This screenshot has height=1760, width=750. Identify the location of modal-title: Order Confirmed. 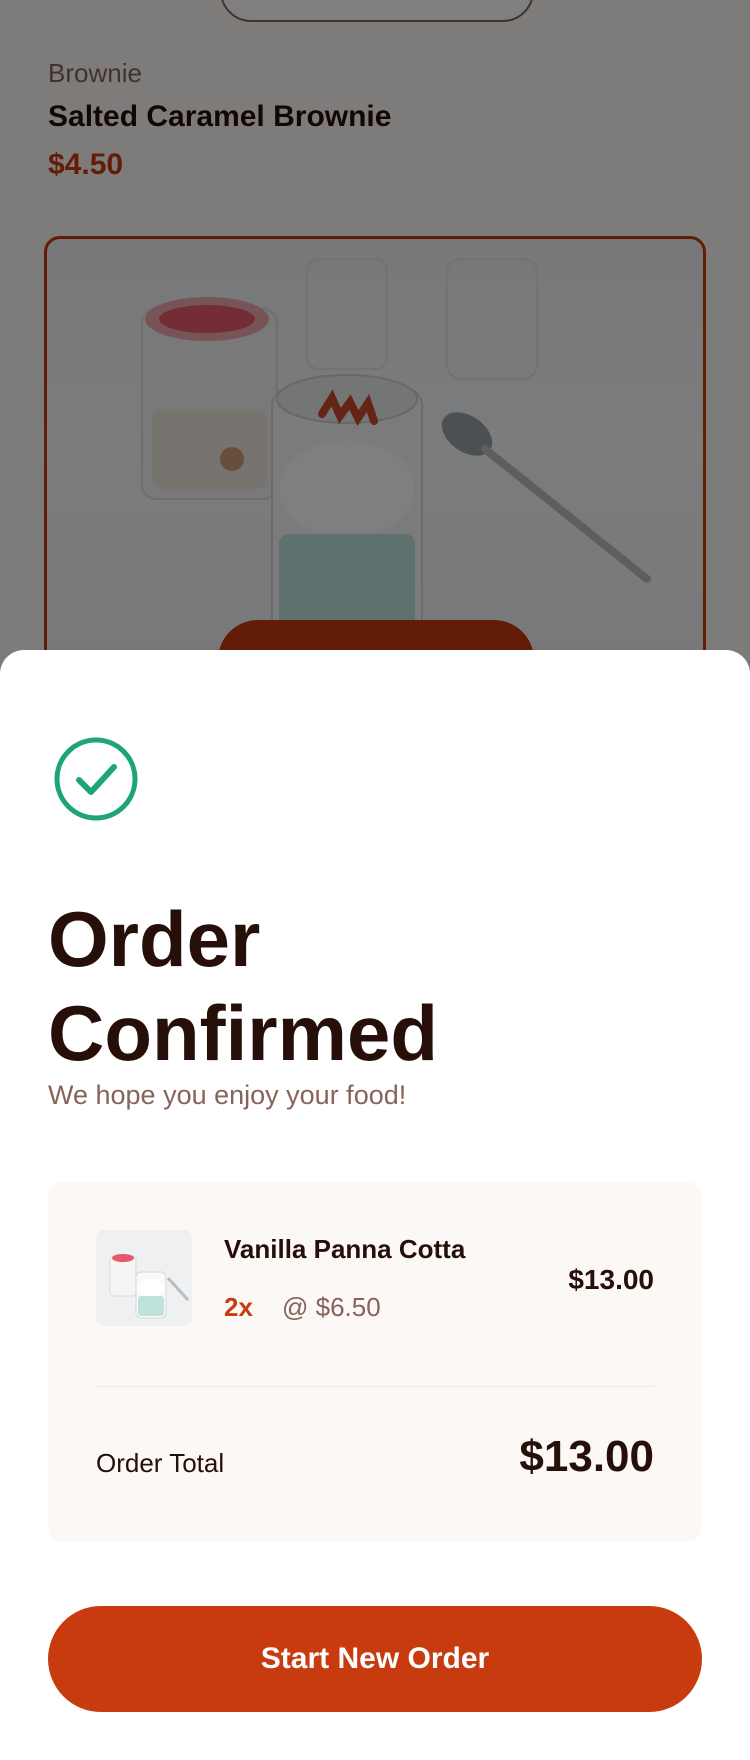
(243, 986).